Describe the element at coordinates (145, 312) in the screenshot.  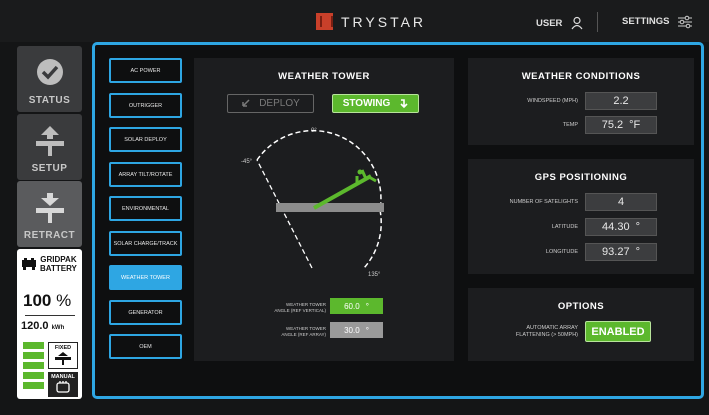
I see `submenu-generator: GENERATOR` at that location.